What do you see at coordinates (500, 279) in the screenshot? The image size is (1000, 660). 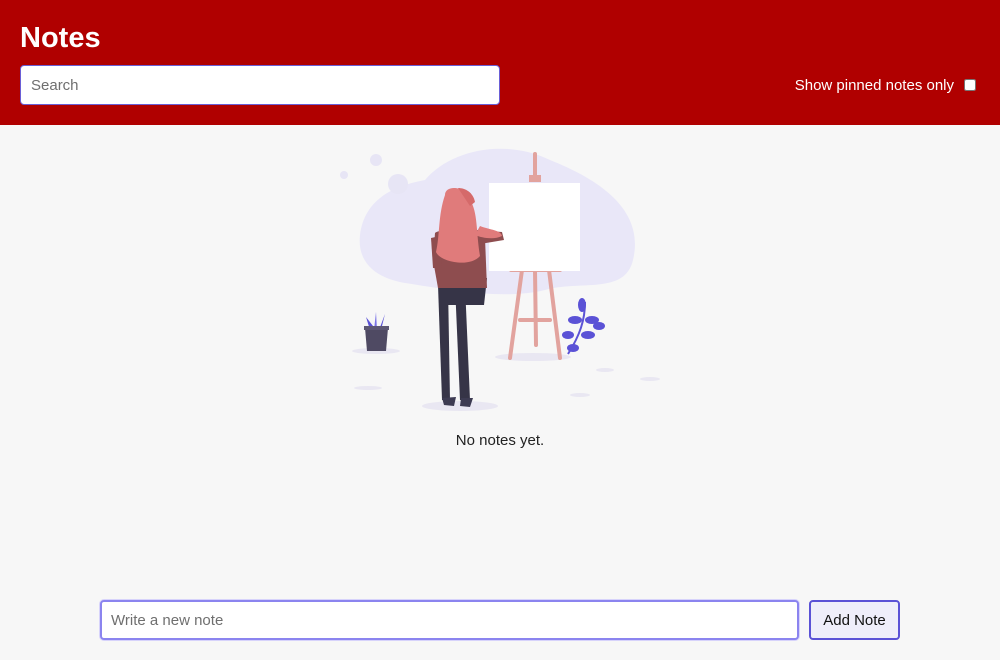 I see `empty-state-illustration` at bounding box center [500, 279].